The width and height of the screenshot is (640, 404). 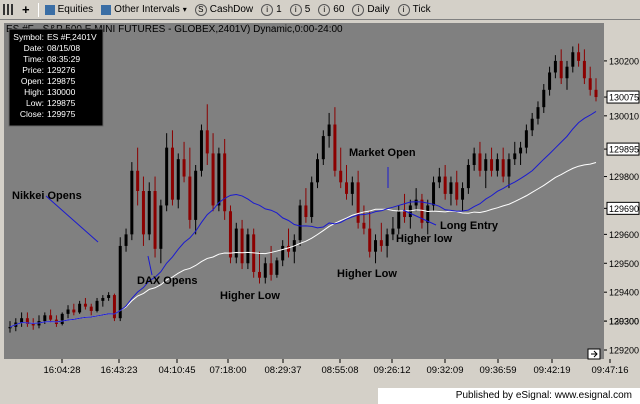 I want to click on price-label: 129500, so click(x=624, y=264).